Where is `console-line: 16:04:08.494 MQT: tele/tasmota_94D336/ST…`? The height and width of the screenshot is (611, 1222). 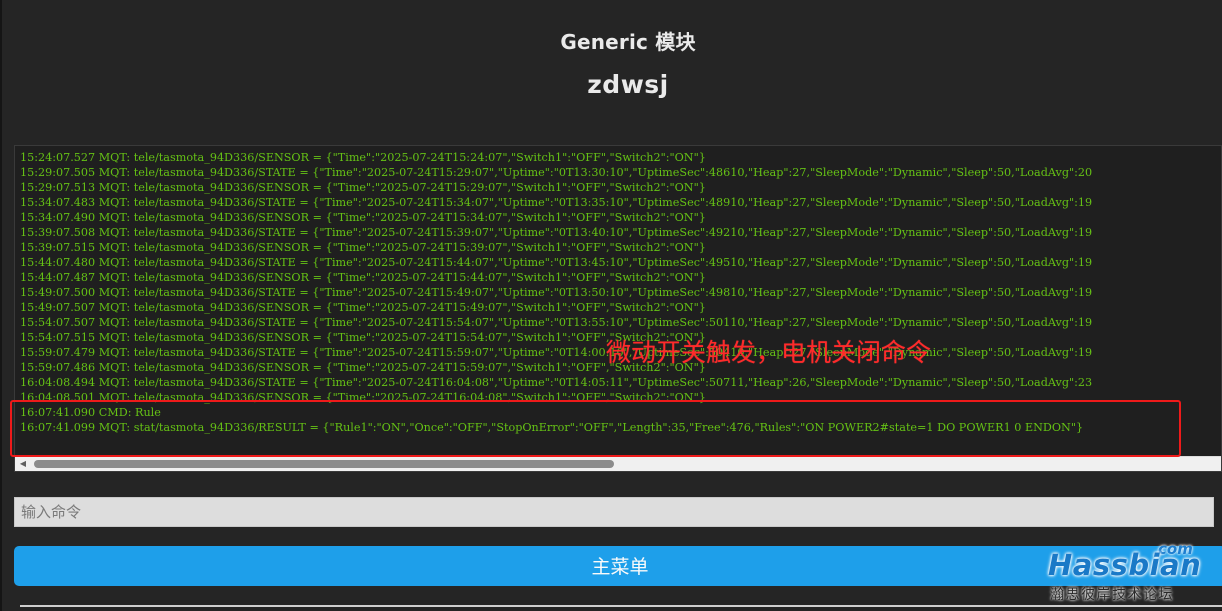 console-line: 16:04:08.494 MQT: tele/tasmota_94D336/ST… is located at coordinates (556, 382).